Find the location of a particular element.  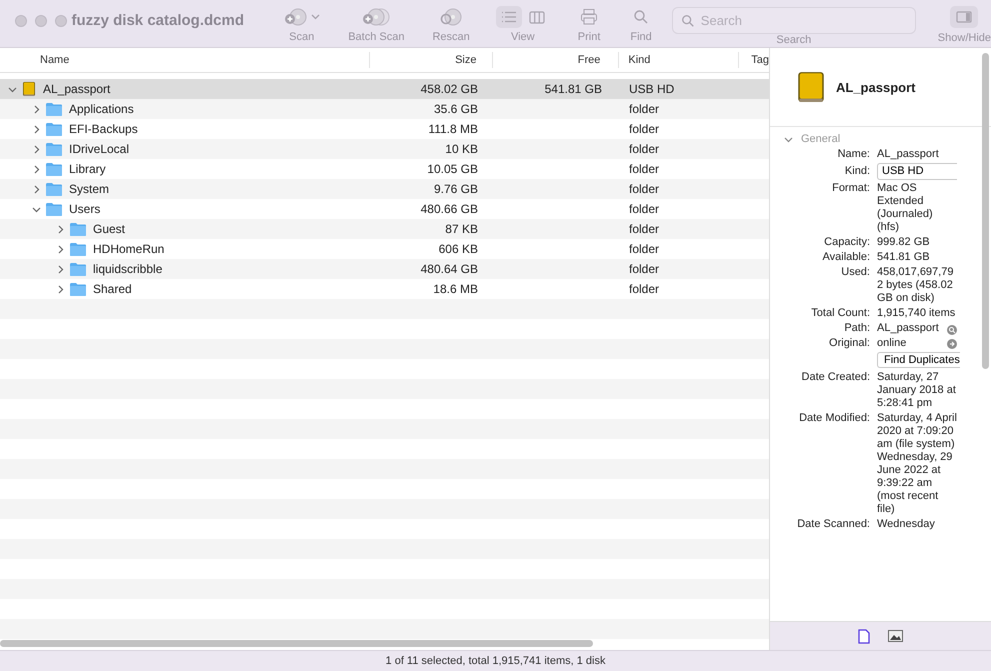

tree-row: Shared 18.6 MB folder is located at coordinates (384, 289).